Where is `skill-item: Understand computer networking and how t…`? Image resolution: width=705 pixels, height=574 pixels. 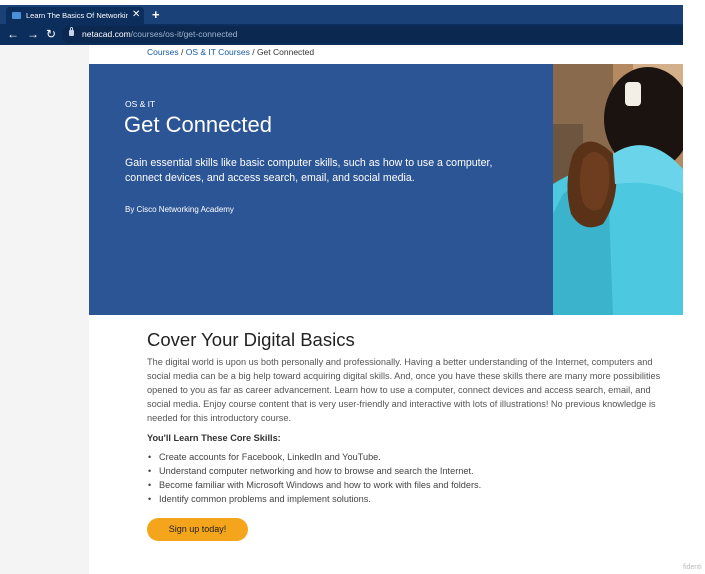
skill-item: Understand computer networking and how t… is located at coordinates (314, 471).